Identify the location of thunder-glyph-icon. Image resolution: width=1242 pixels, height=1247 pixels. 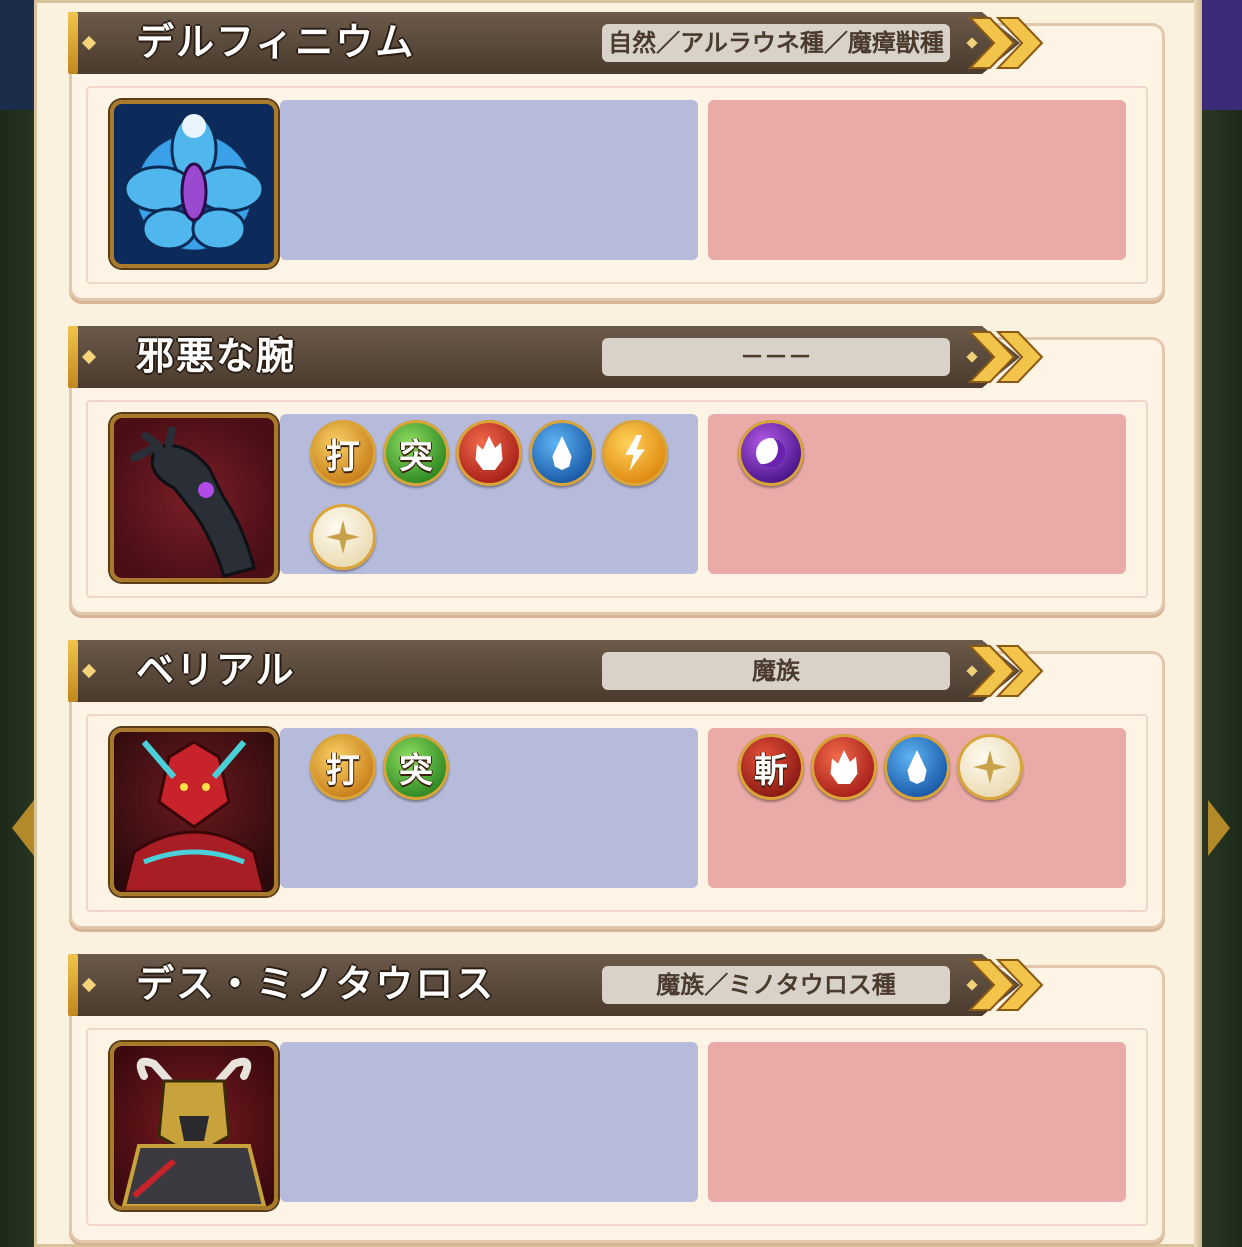
(635, 453).